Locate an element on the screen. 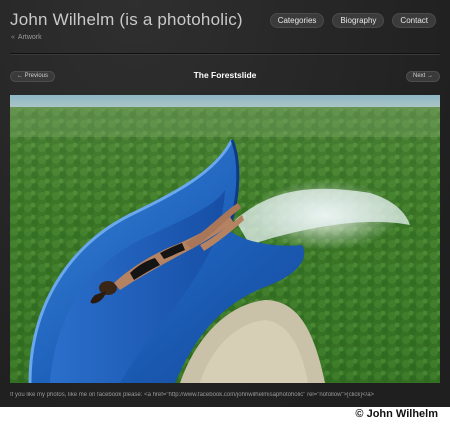 The image size is (450, 427). nav-categories-button: Categories is located at coordinates (297, 20).